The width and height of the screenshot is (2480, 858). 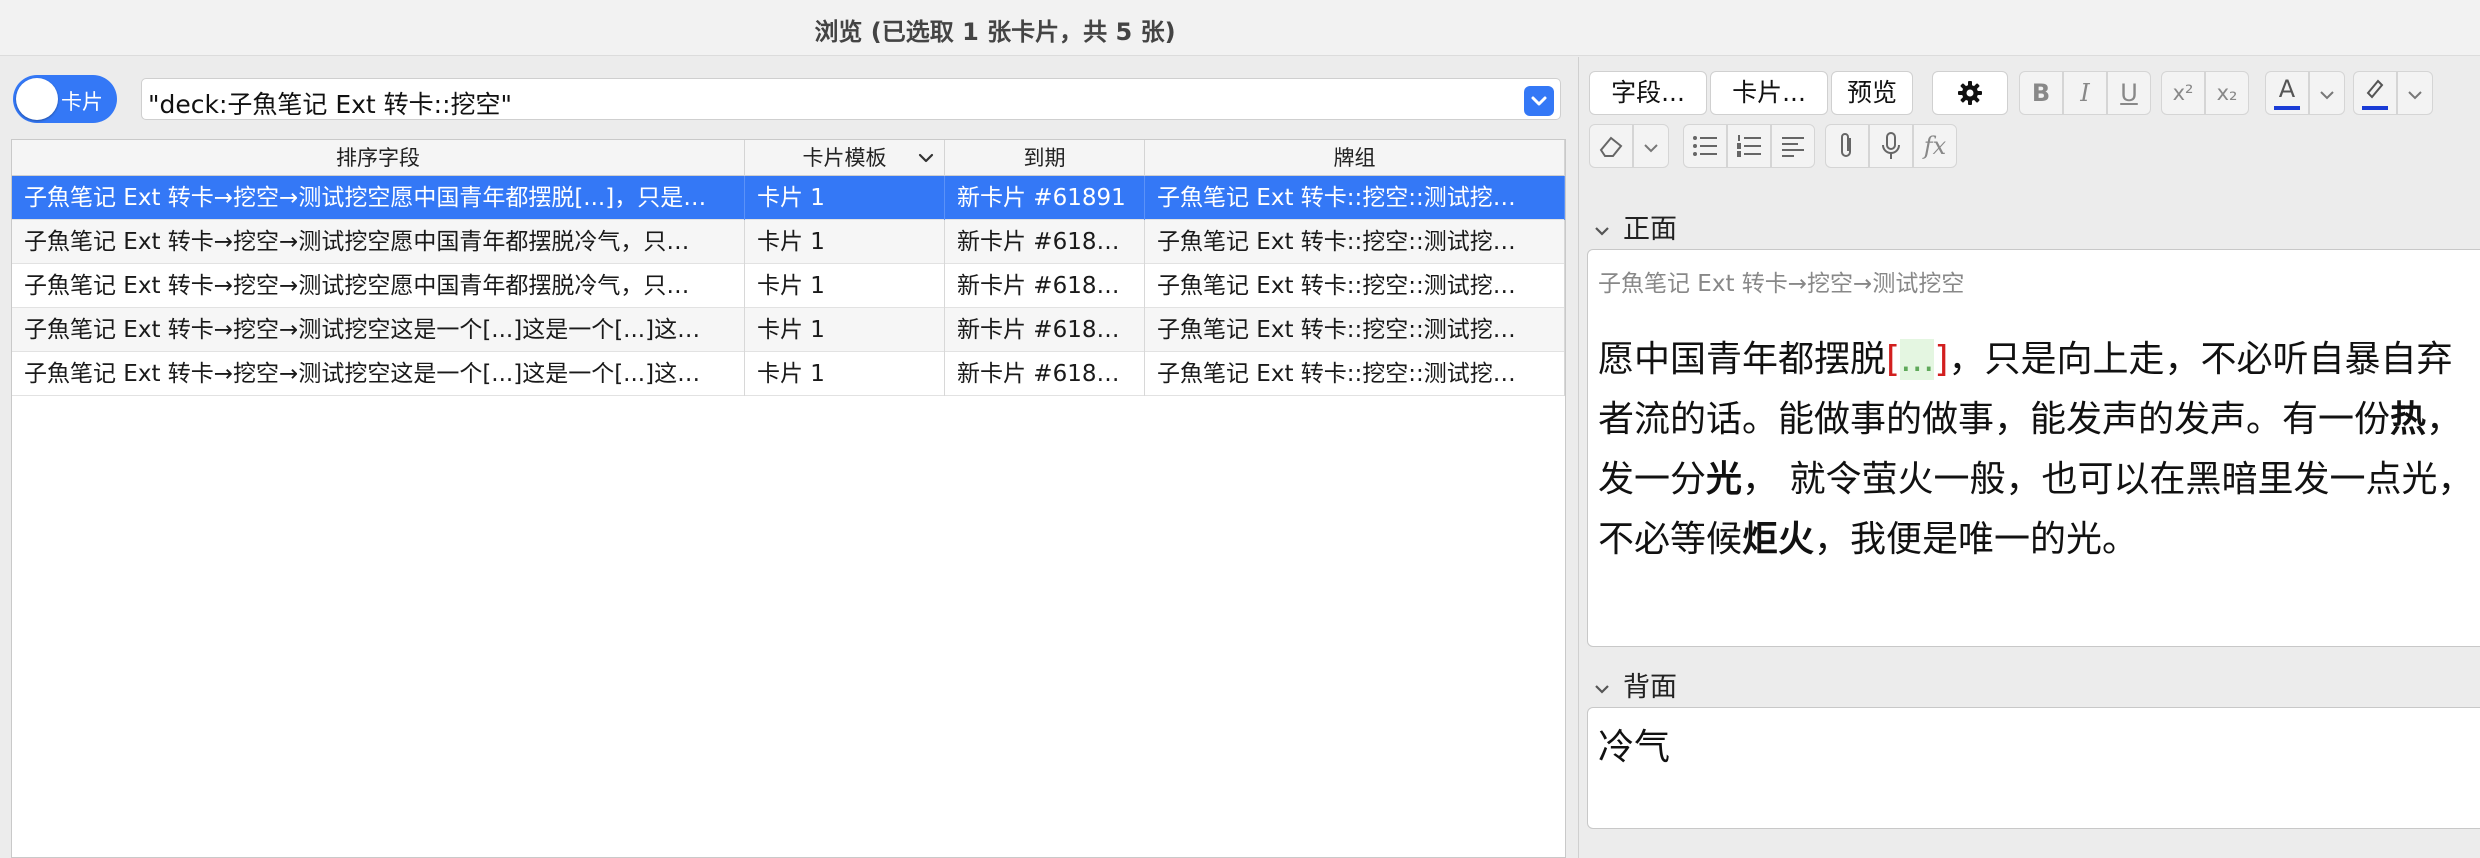 What do you see at coordinates (1650, 687) in the screenshot?
I see `back-field-label: 背面` at bounding box center [1650, 687].